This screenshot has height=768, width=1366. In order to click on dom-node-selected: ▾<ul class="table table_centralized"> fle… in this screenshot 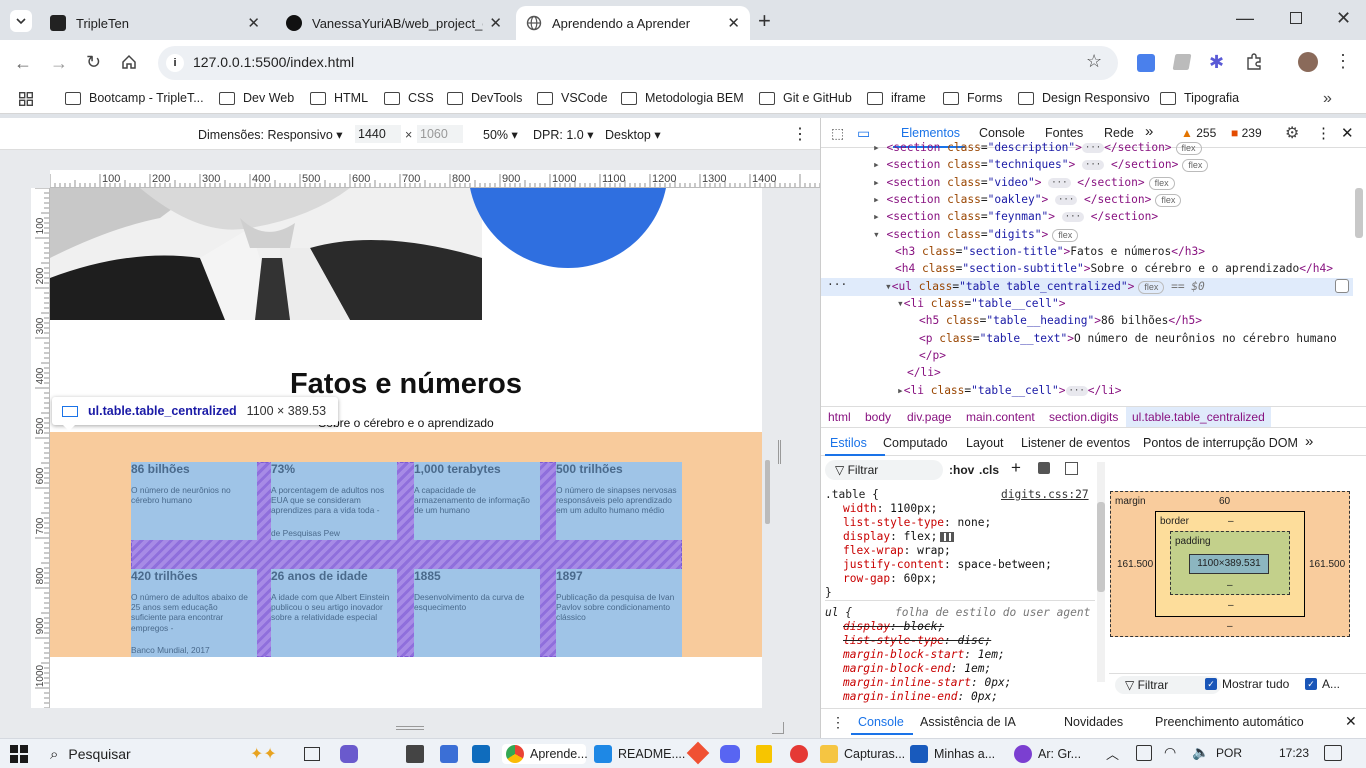, I will do `click(1045, 287)`.